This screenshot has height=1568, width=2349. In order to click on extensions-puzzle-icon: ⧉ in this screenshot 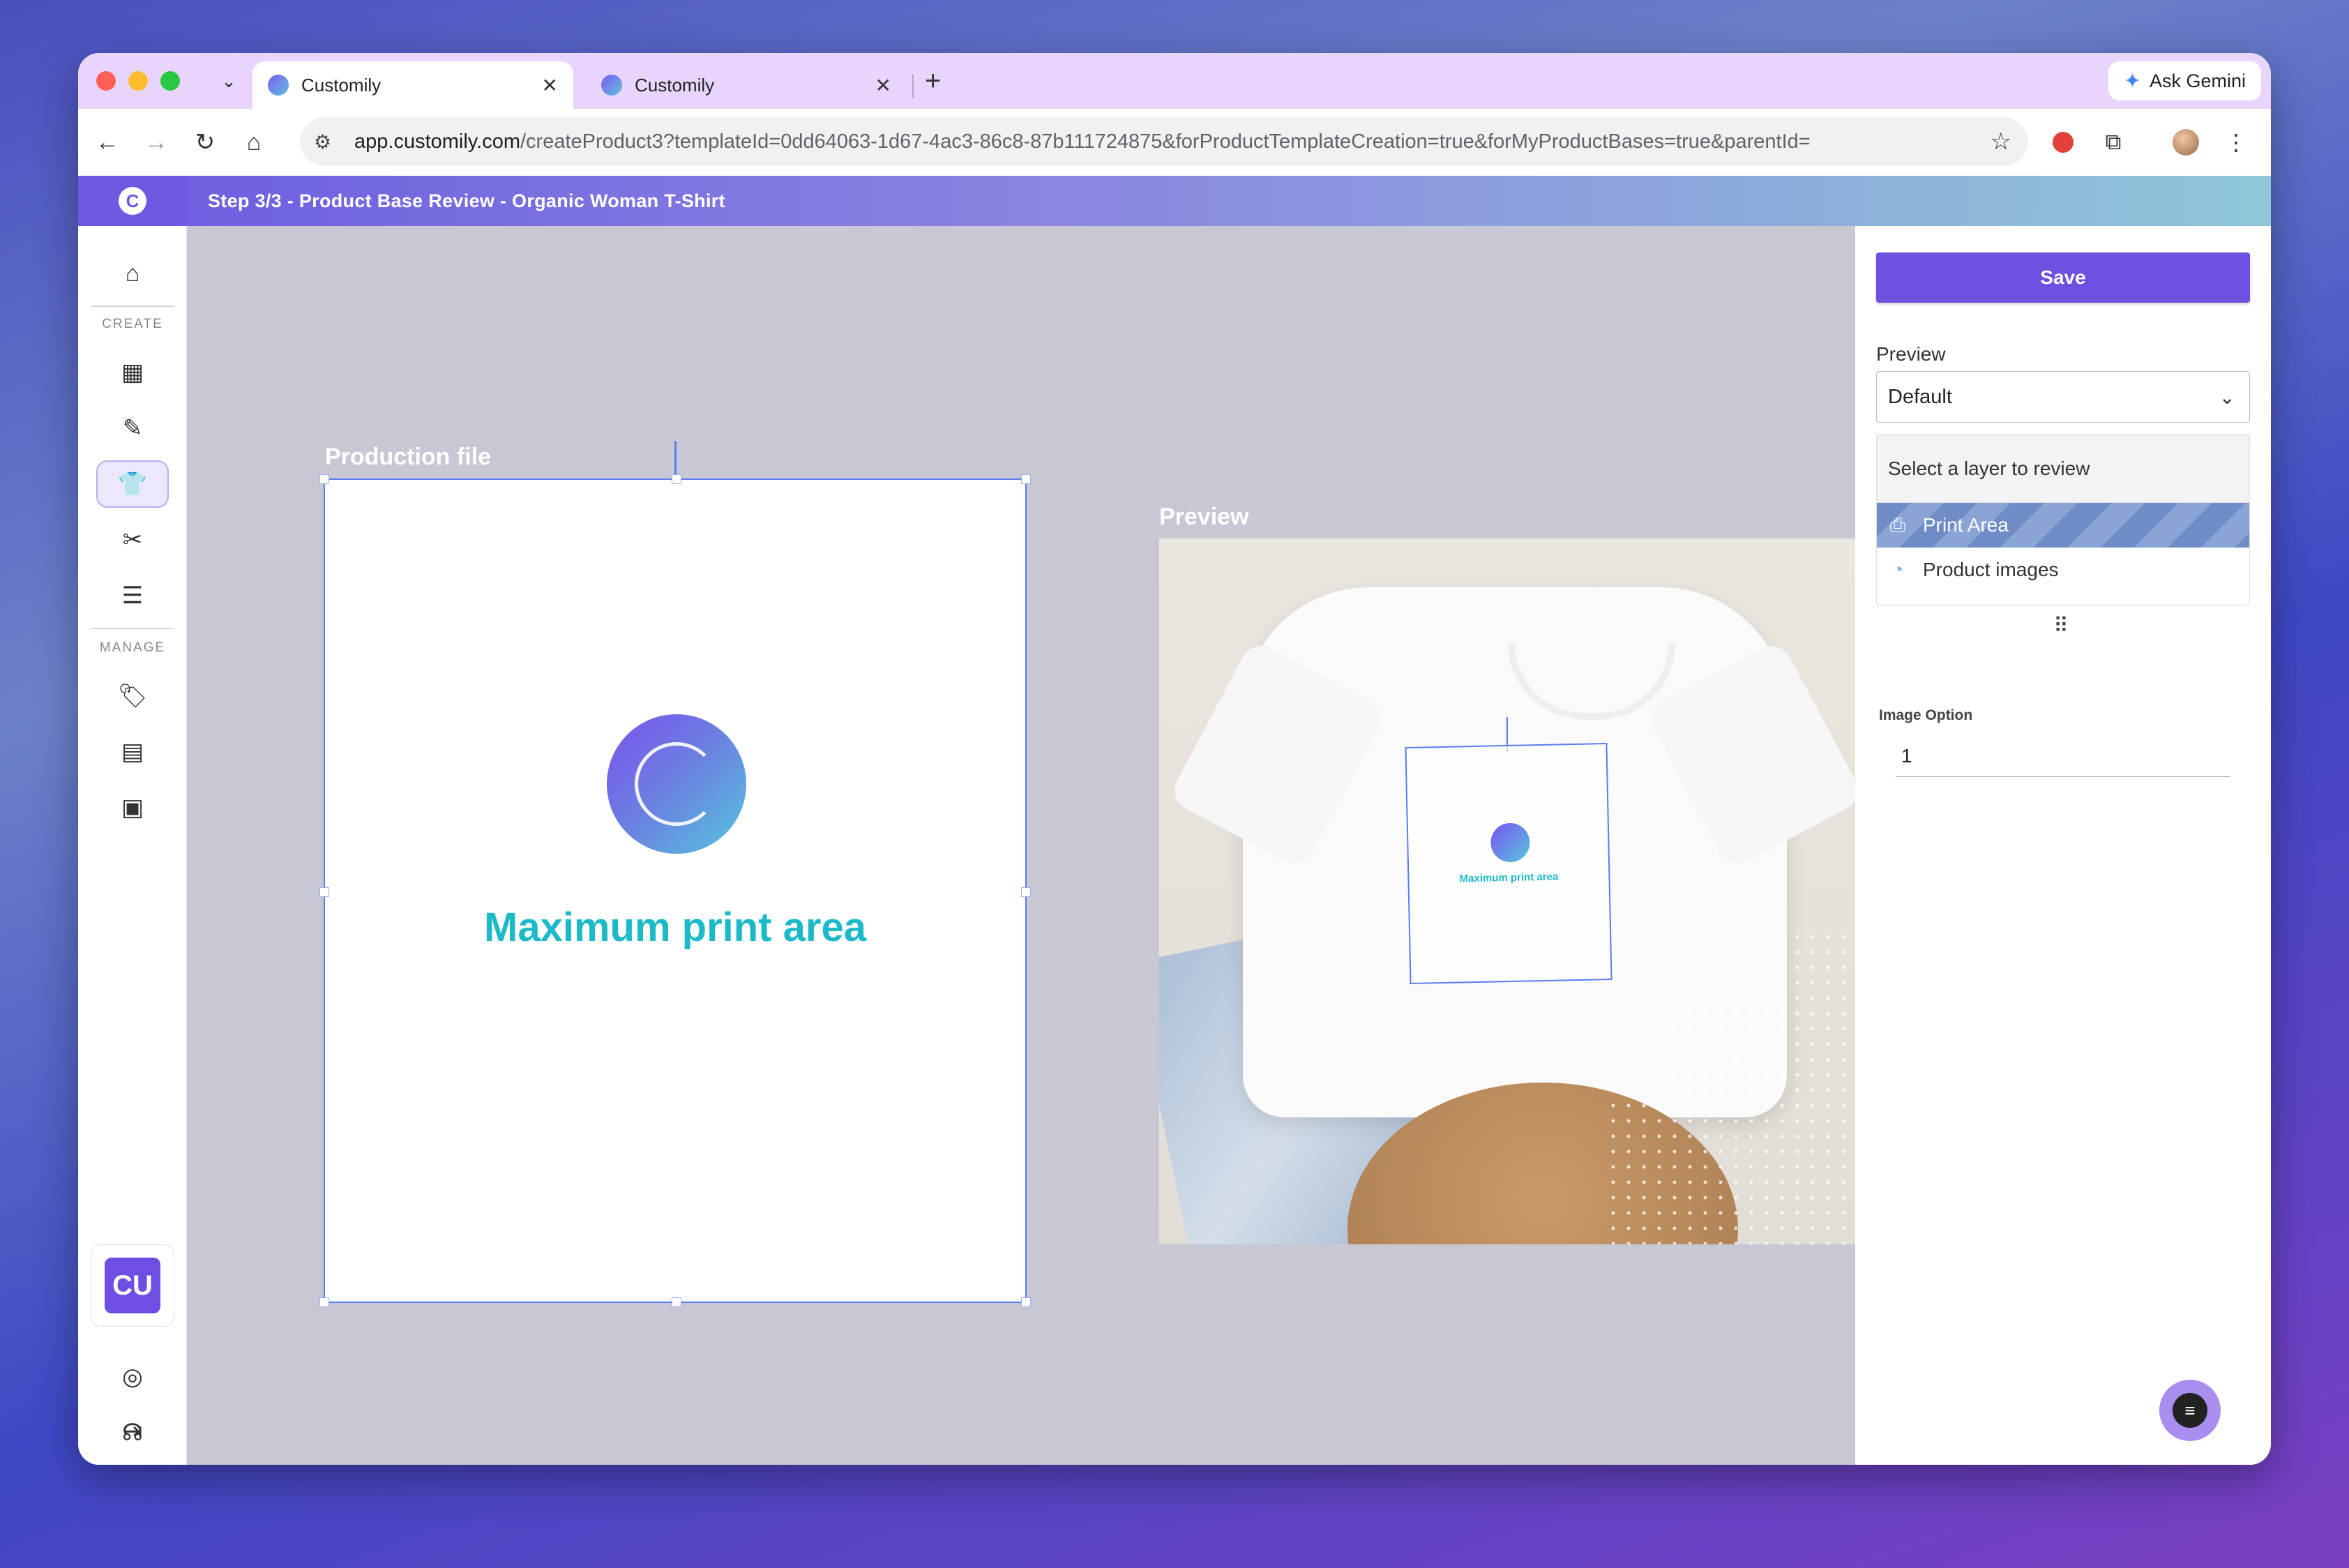, I will do `click(2113, 142)`.